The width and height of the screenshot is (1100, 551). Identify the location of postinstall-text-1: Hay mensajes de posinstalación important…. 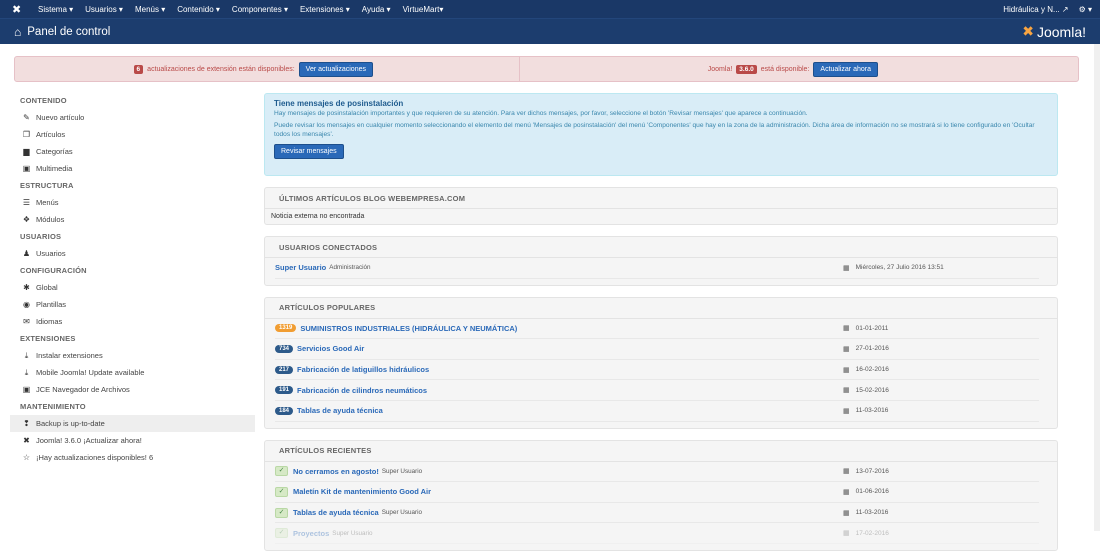
(541, 113).